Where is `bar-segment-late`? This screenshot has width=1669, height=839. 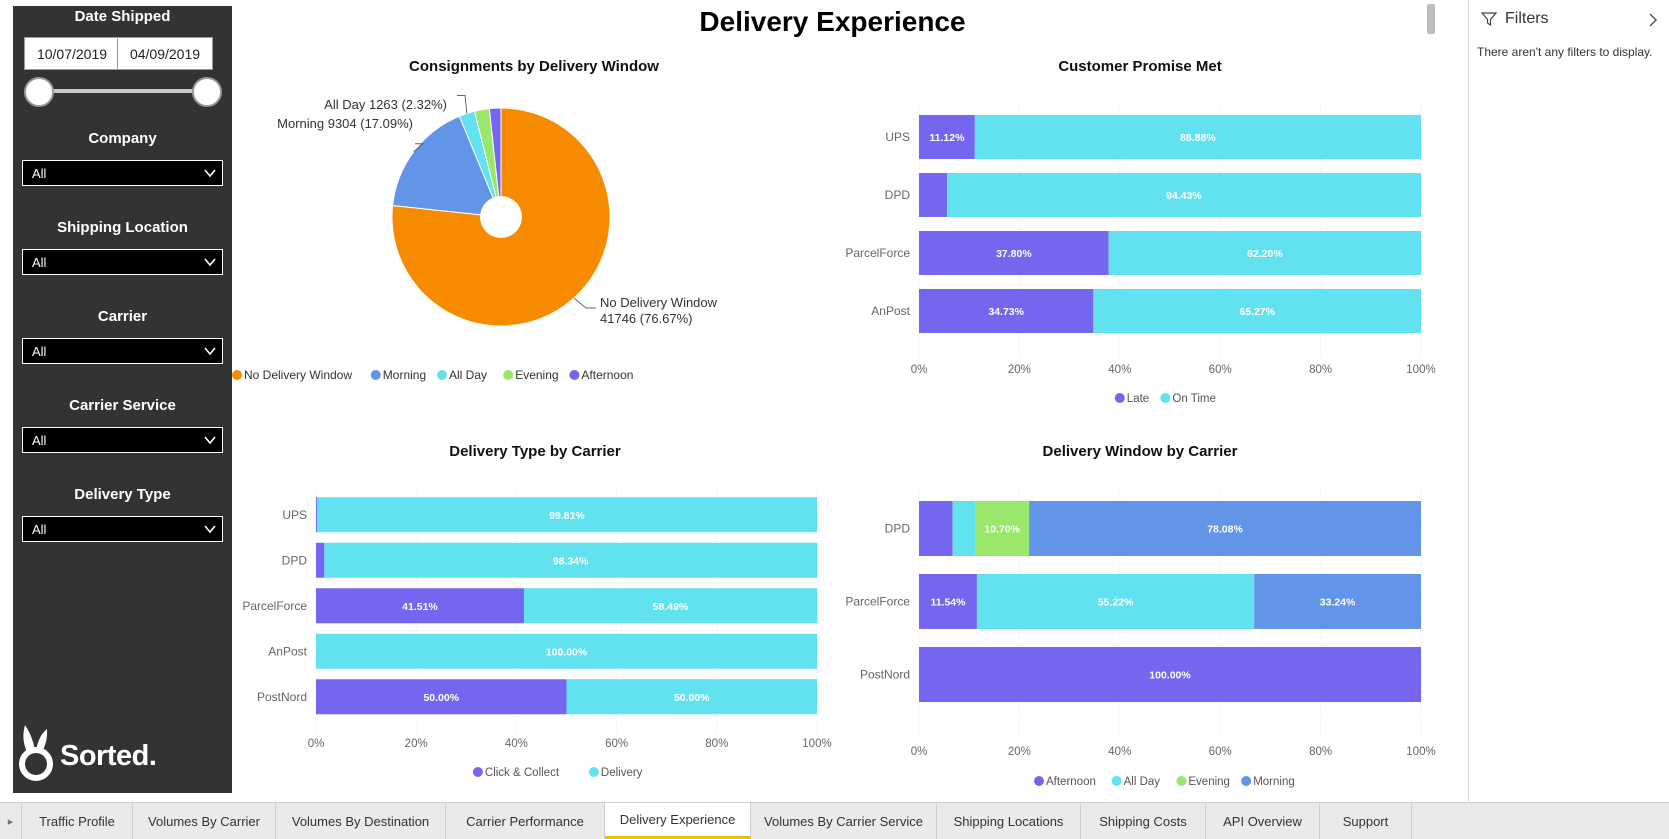
bar-segment-late is located at coordinates (933, 195).